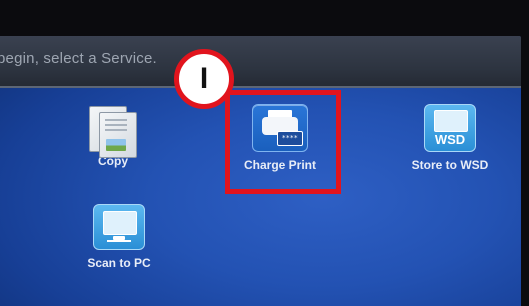 This screenshot has width=529, height=306. Describe the element at coordinates (119, 227) in the screenshot. I see `monitor-icon` at that location.